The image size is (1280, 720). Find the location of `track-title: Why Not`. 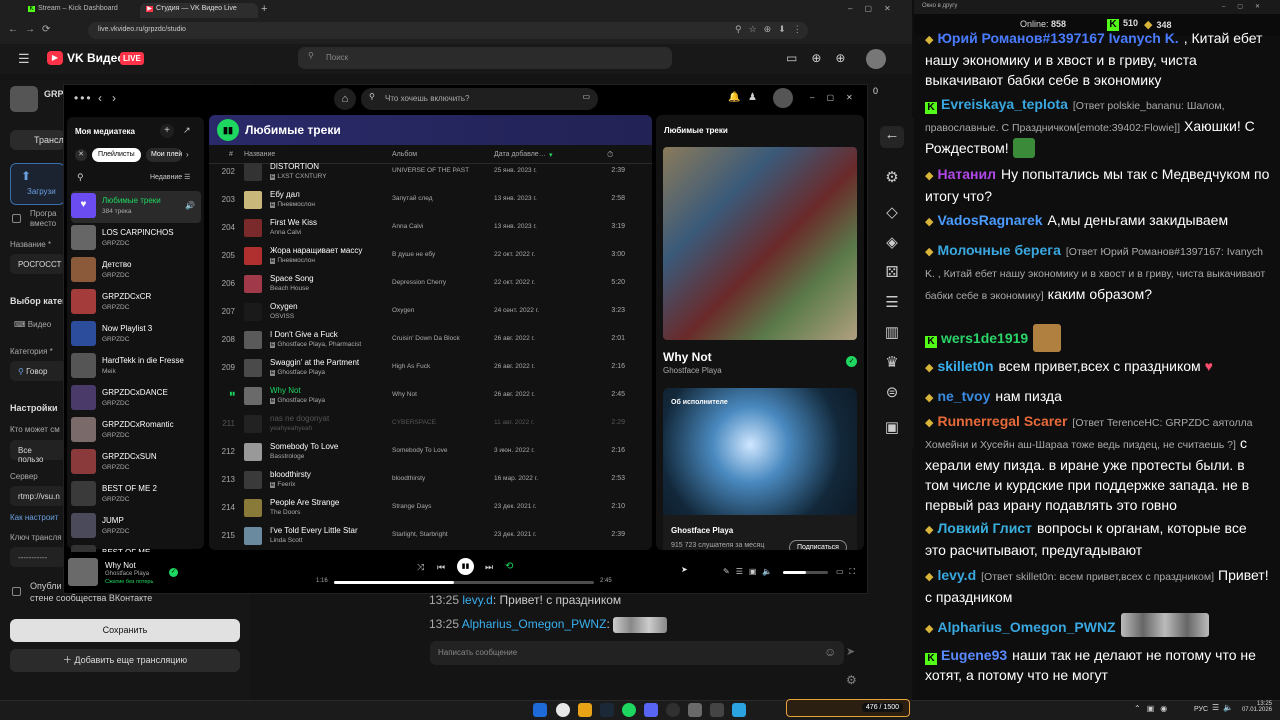

track-title: Why Not is located at coordinates (327, 390).